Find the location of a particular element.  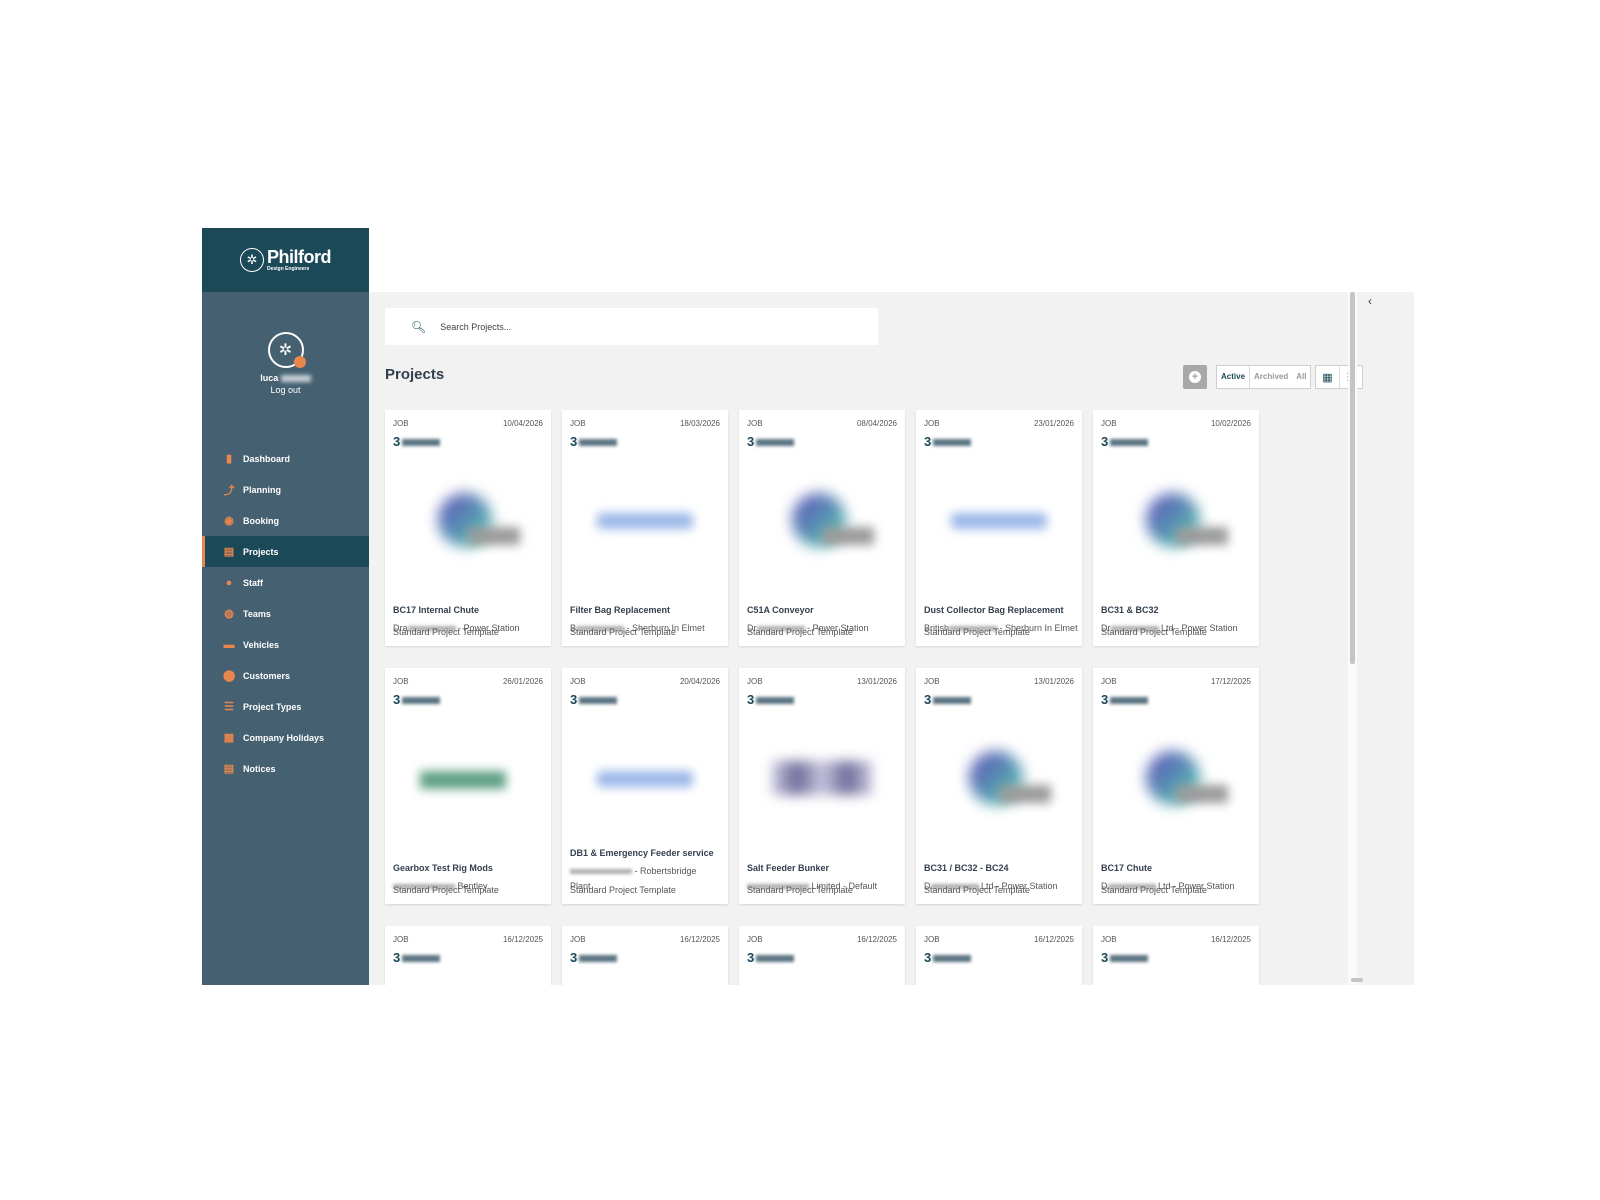

brand-logo: ✲ Philford Design Engineers is located at coordinates (285, 260).